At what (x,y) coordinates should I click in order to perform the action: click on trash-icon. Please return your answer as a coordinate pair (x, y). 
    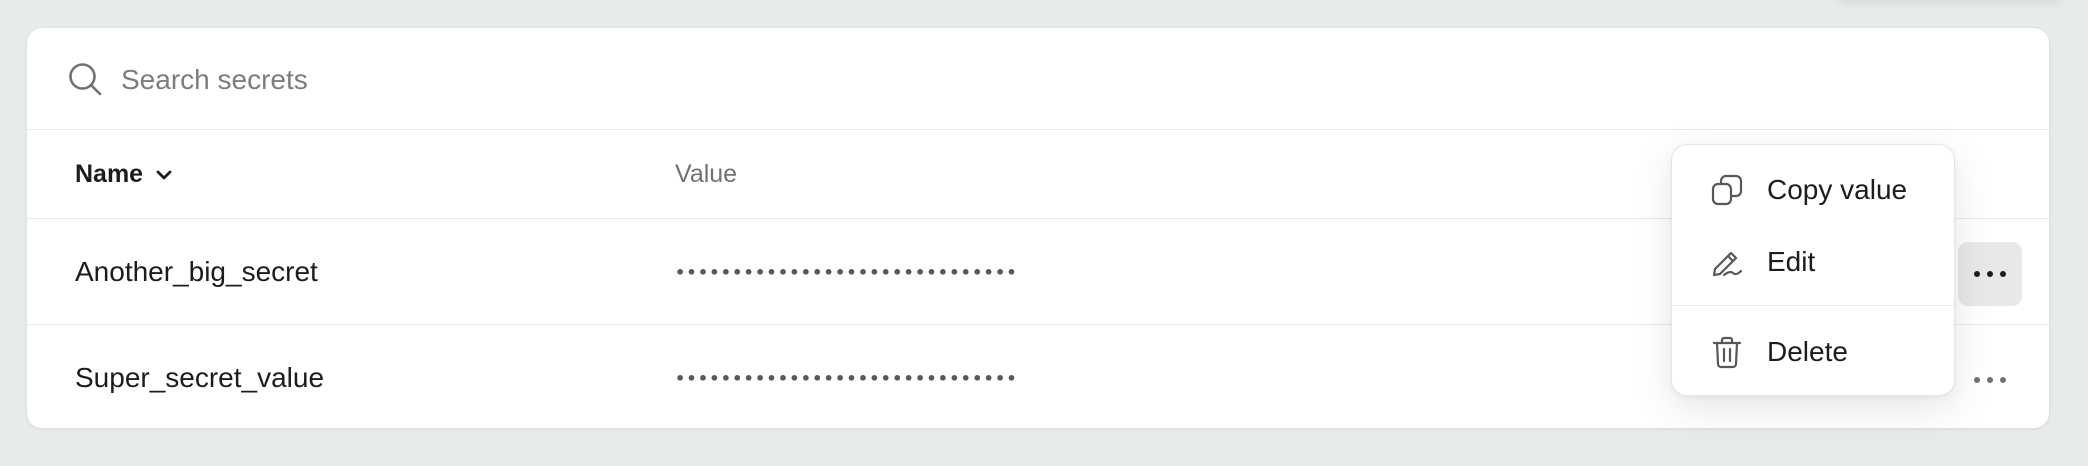
    Looking at the image, I should click on (1727, 352).